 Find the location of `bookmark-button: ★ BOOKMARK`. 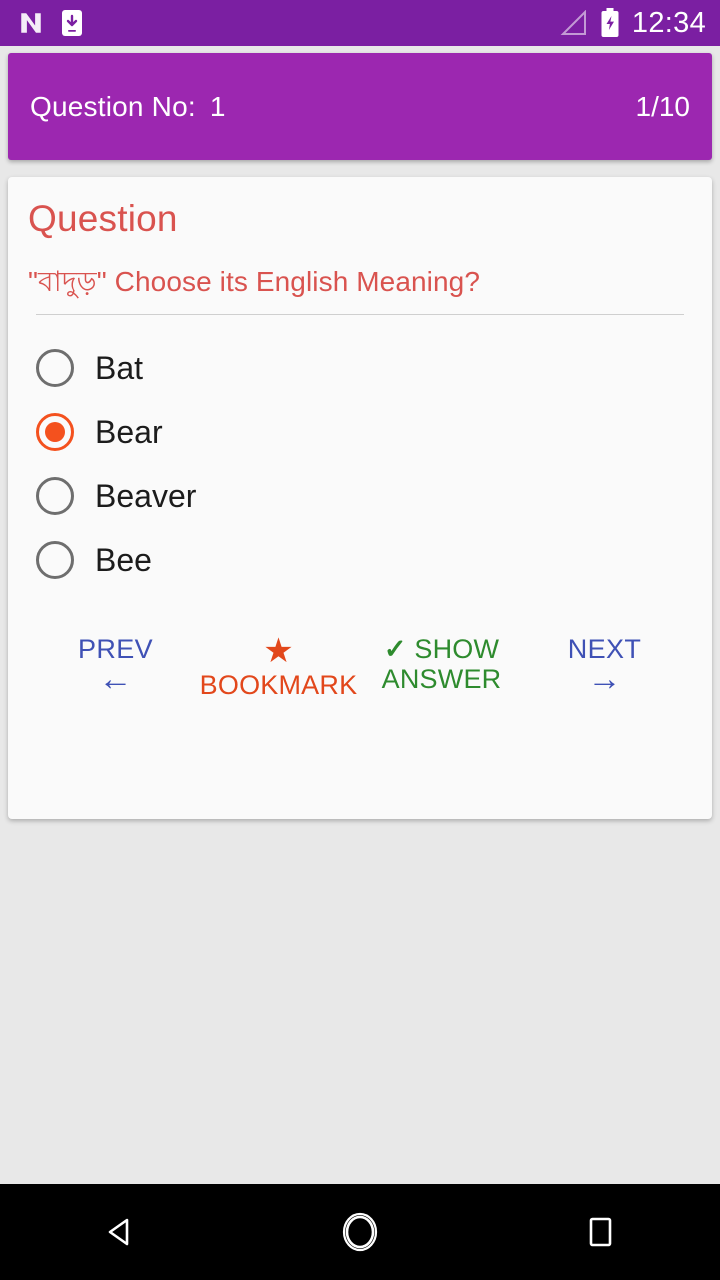

bookmark-button: ★ BOOKMARK is located at coordinates (278, 667).